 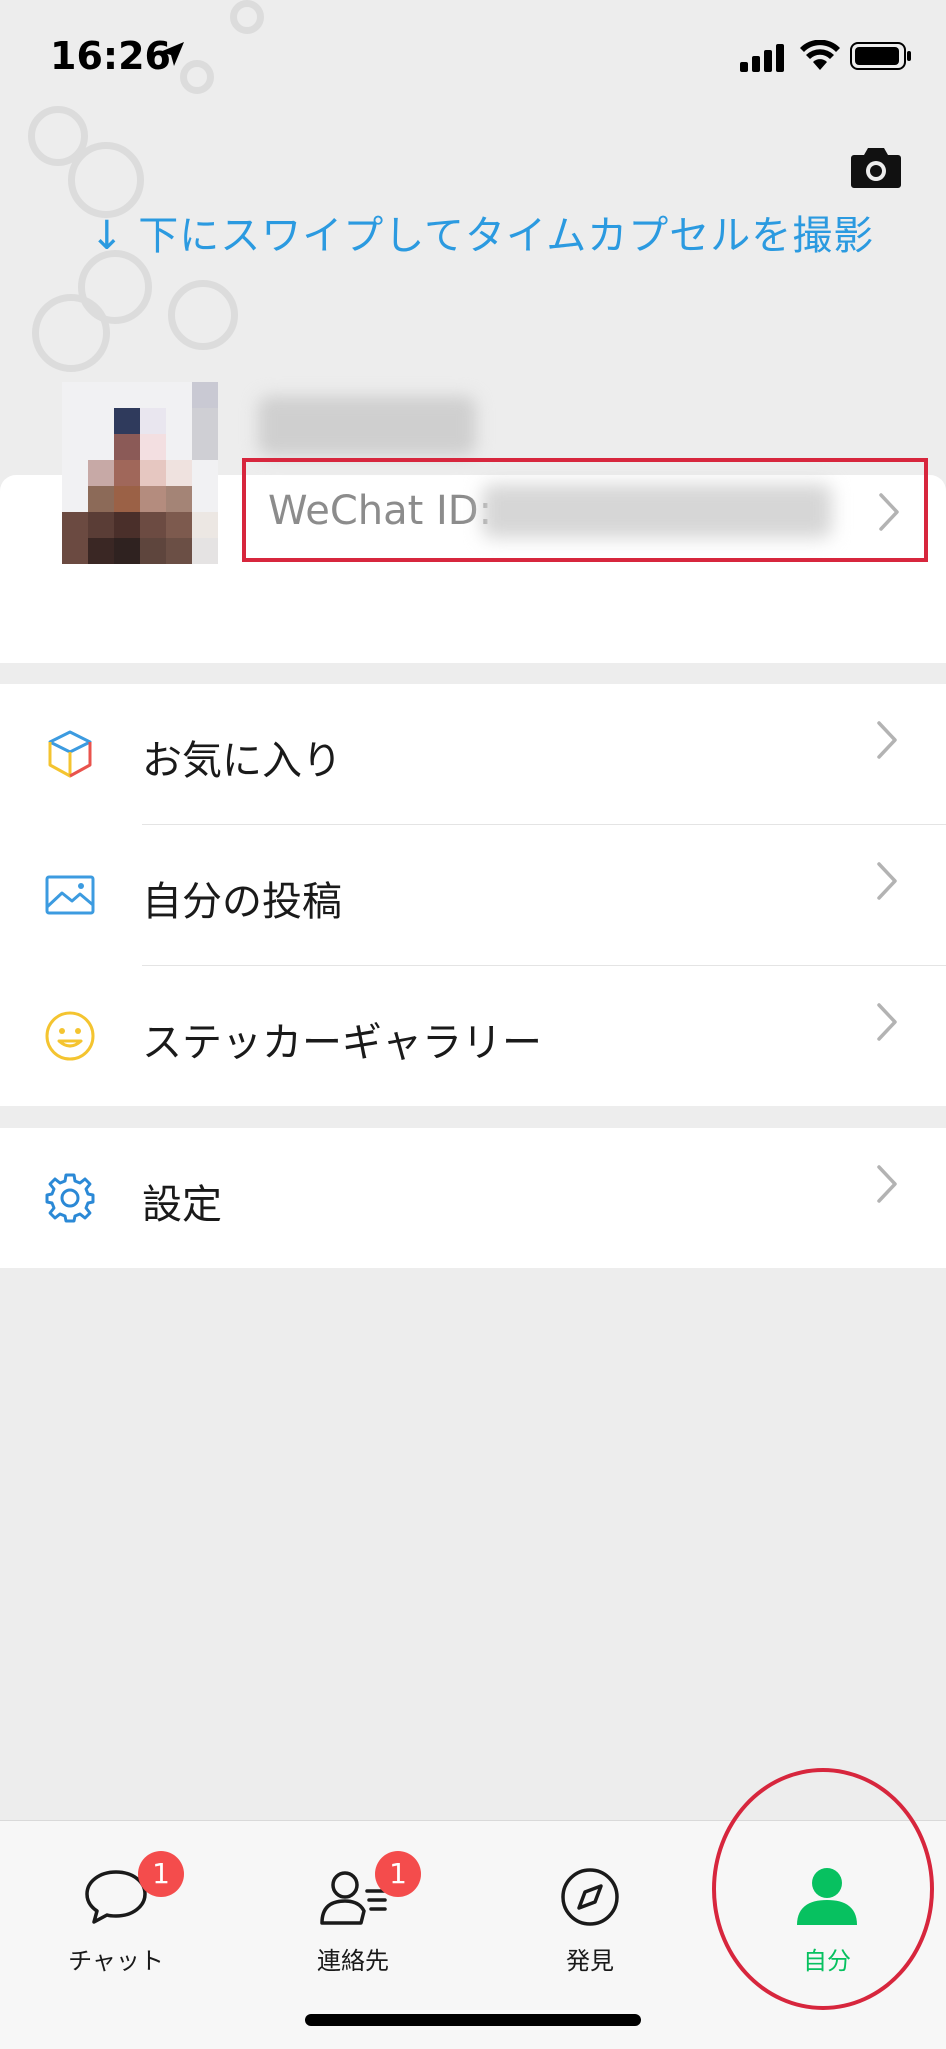 I want to click on smiley-face-icon, so click(x=70, y=1036).